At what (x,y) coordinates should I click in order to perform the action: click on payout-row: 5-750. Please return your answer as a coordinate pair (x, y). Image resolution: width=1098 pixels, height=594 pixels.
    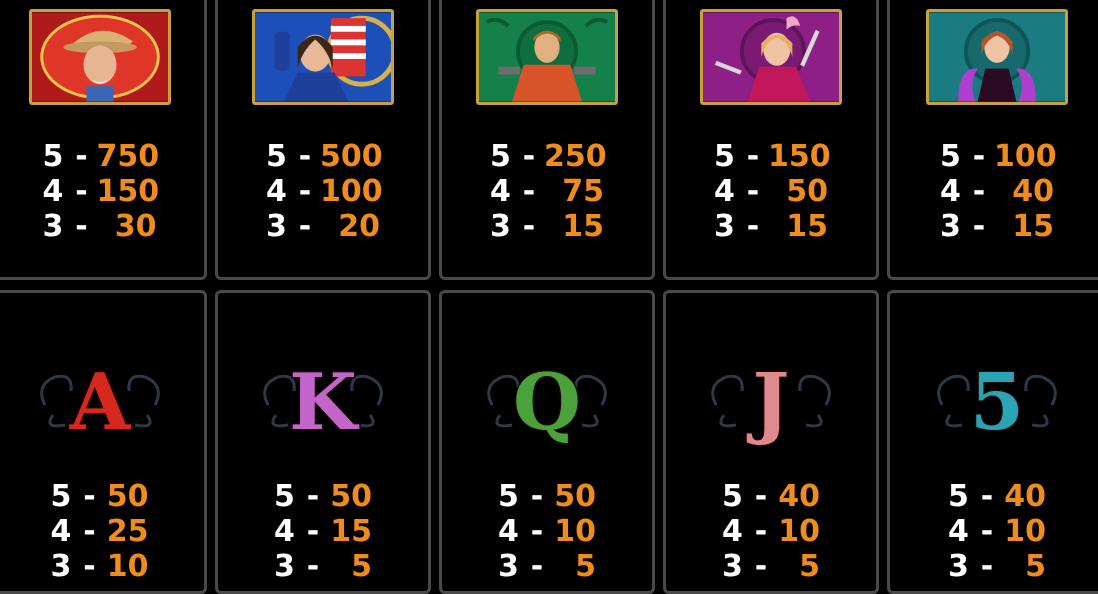
    Looking at the image, I should click on (101, 156).